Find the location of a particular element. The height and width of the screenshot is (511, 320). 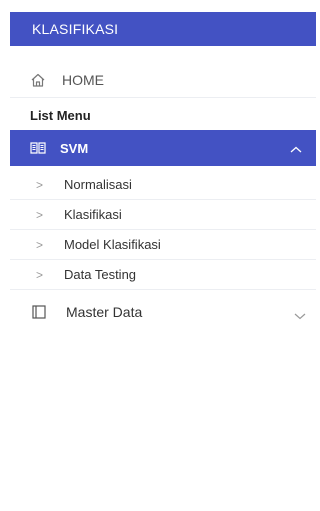

app-title: KLASIFIKASI is located at coordinates (163, 29).